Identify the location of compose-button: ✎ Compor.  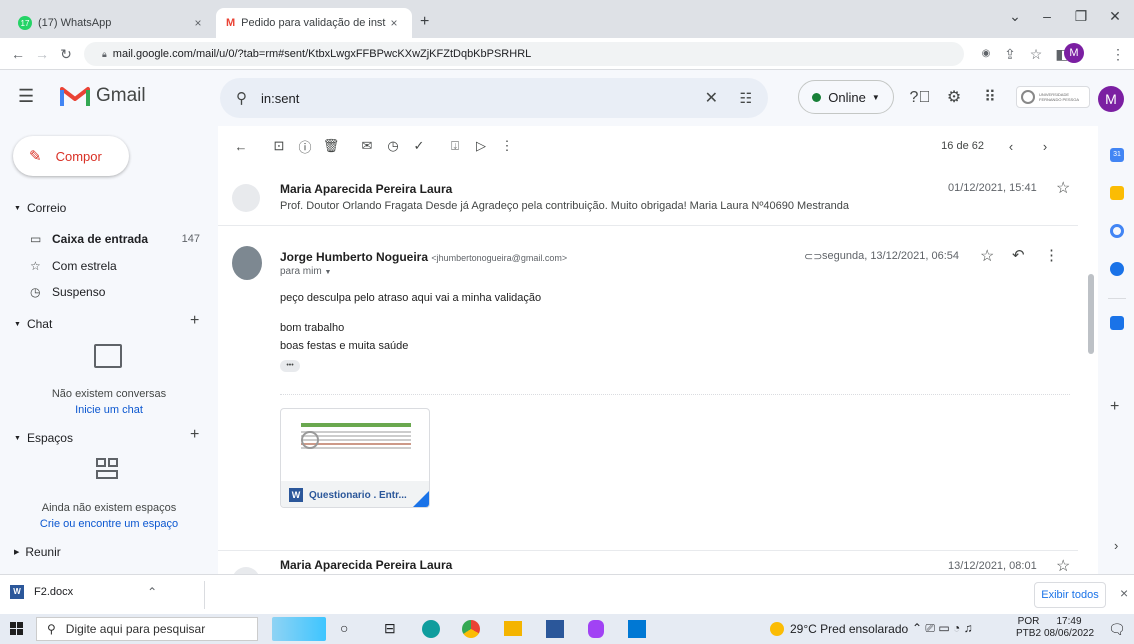
(71, 156).